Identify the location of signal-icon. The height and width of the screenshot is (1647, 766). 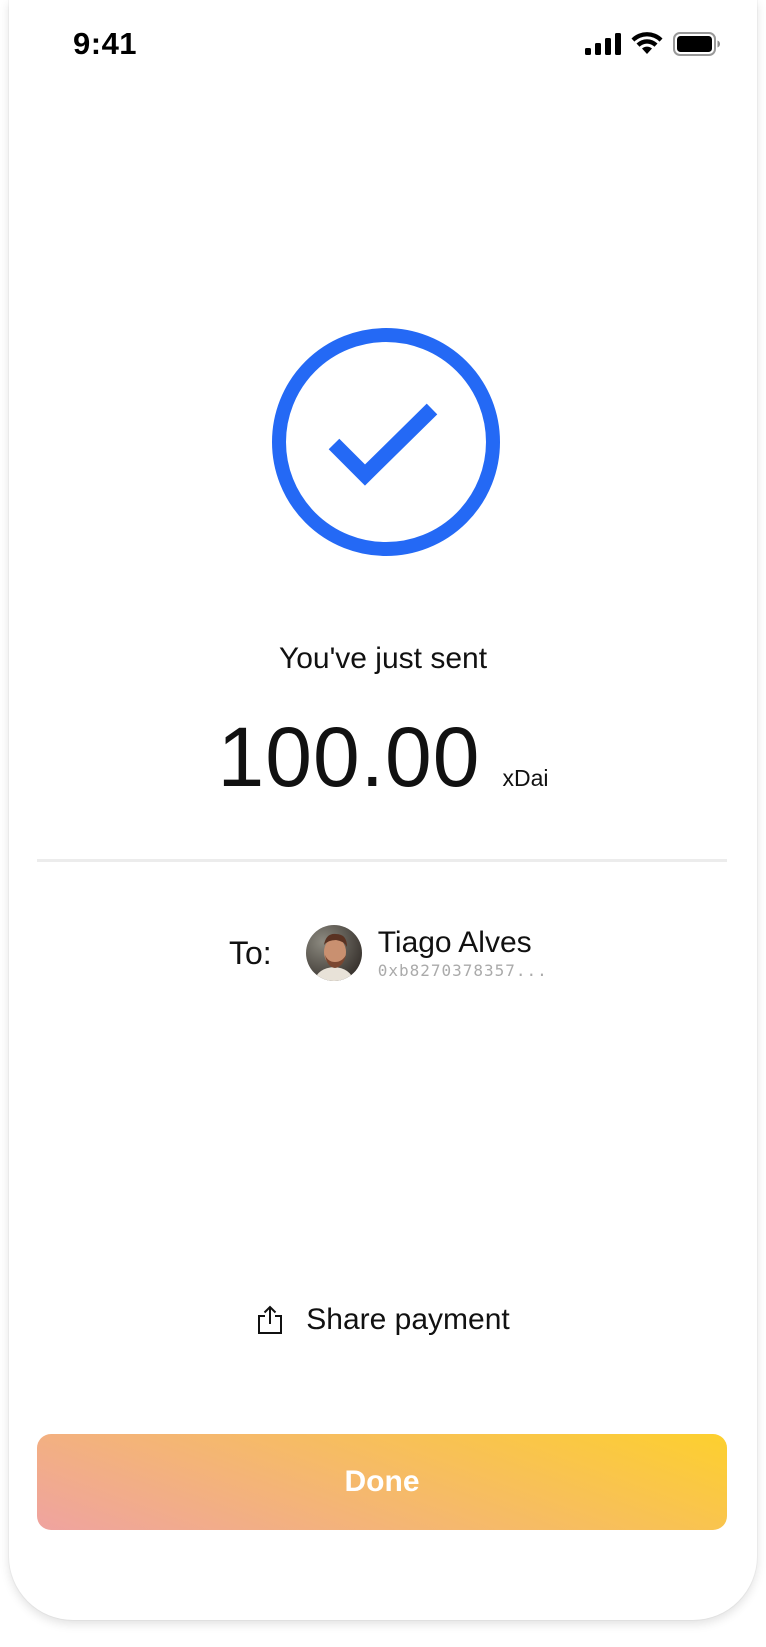
(603, 44).